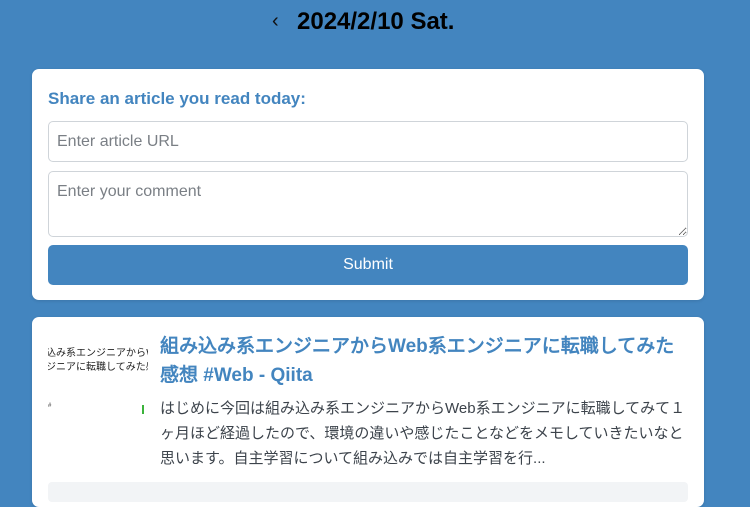 The width and height of the screenshot is (750, 507). Describe the element at coordinates (143, 409) in the screenshot. I see `thumbnail-accent-bar` at that location.